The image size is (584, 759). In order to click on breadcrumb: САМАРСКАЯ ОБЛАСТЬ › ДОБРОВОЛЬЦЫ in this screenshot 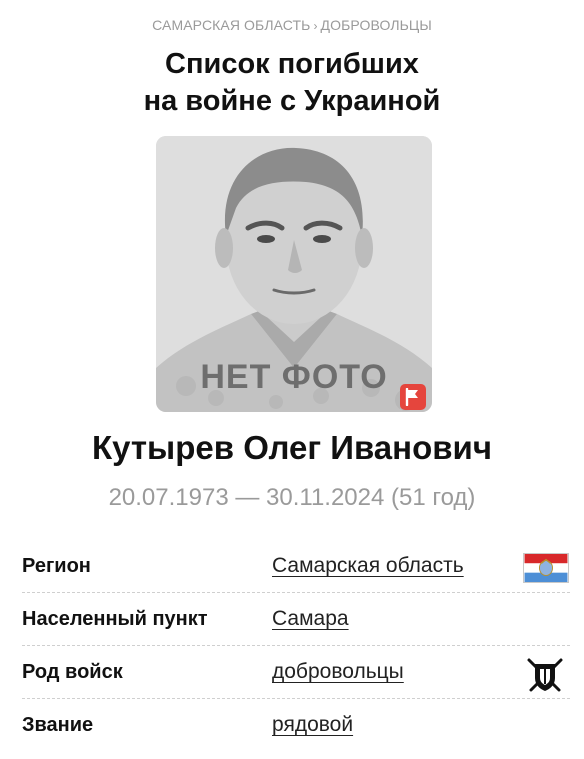, I will do `click(292, 25)`.